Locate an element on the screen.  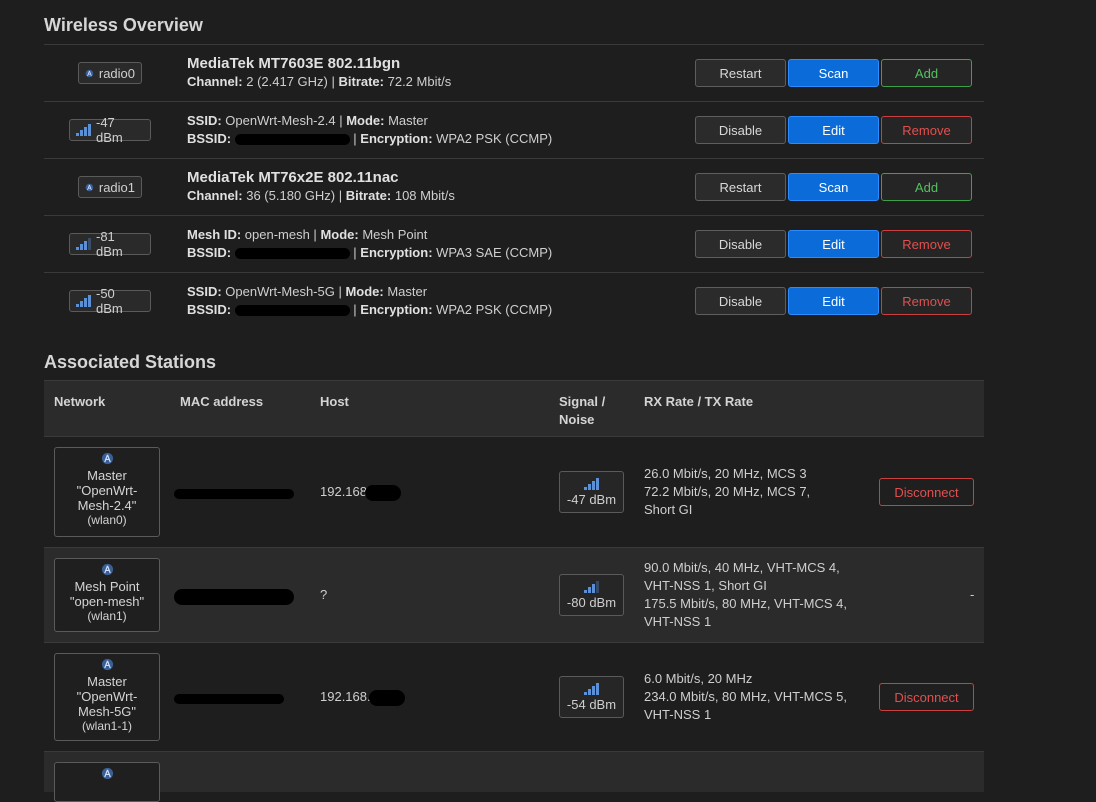
network-badge: Master "OpenWrt- Mesh-5G" (wlan1-1) is located at coordinates (107, 697).